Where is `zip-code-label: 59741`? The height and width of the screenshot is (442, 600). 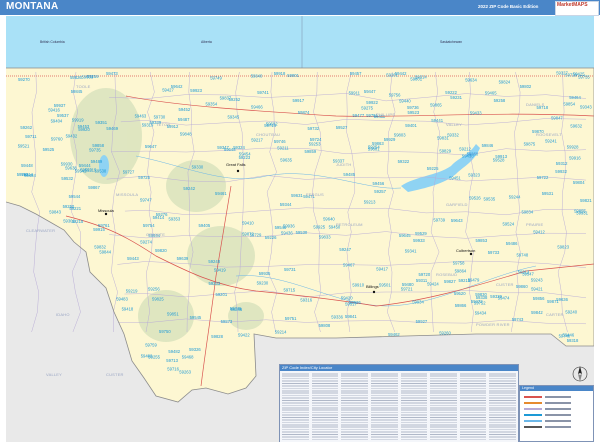 zip-code-label: 59741 is located at coordinates (263, 92).